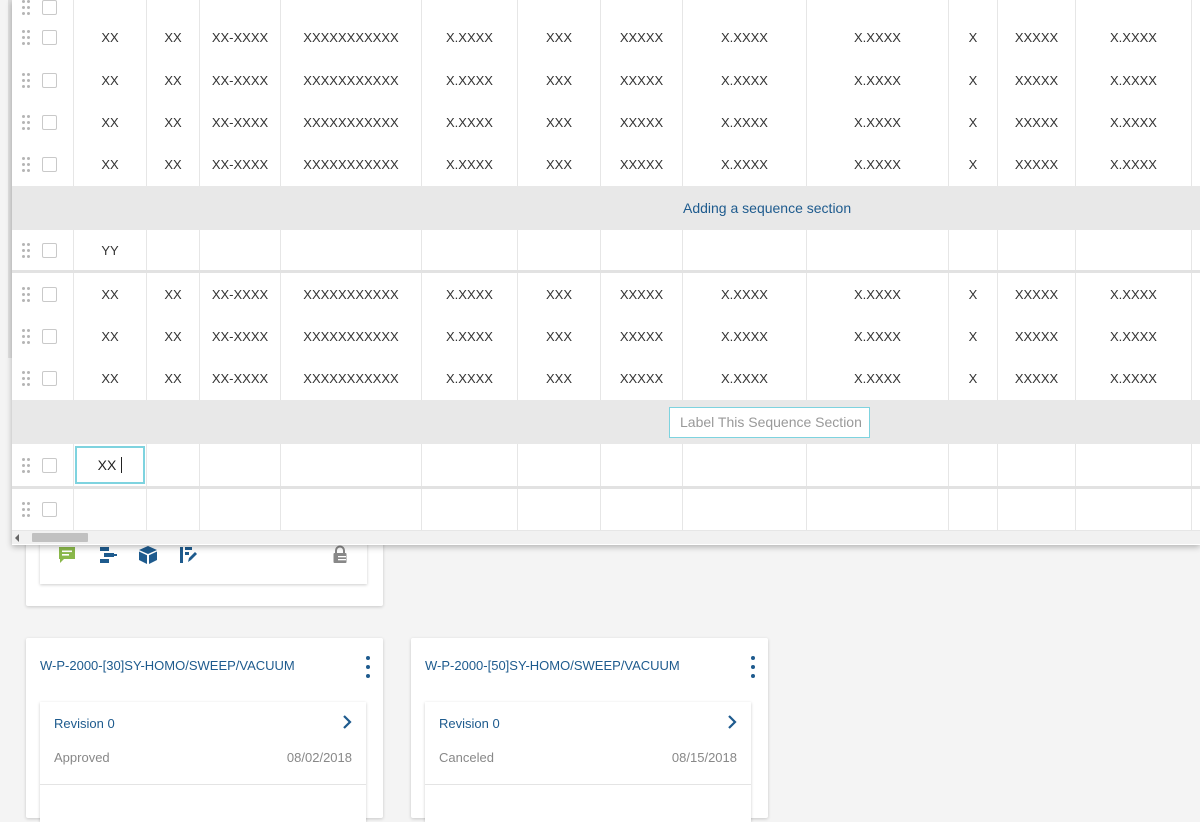  I want to click on sequence-section-row: Adding a sequence section, so click(606, 208).